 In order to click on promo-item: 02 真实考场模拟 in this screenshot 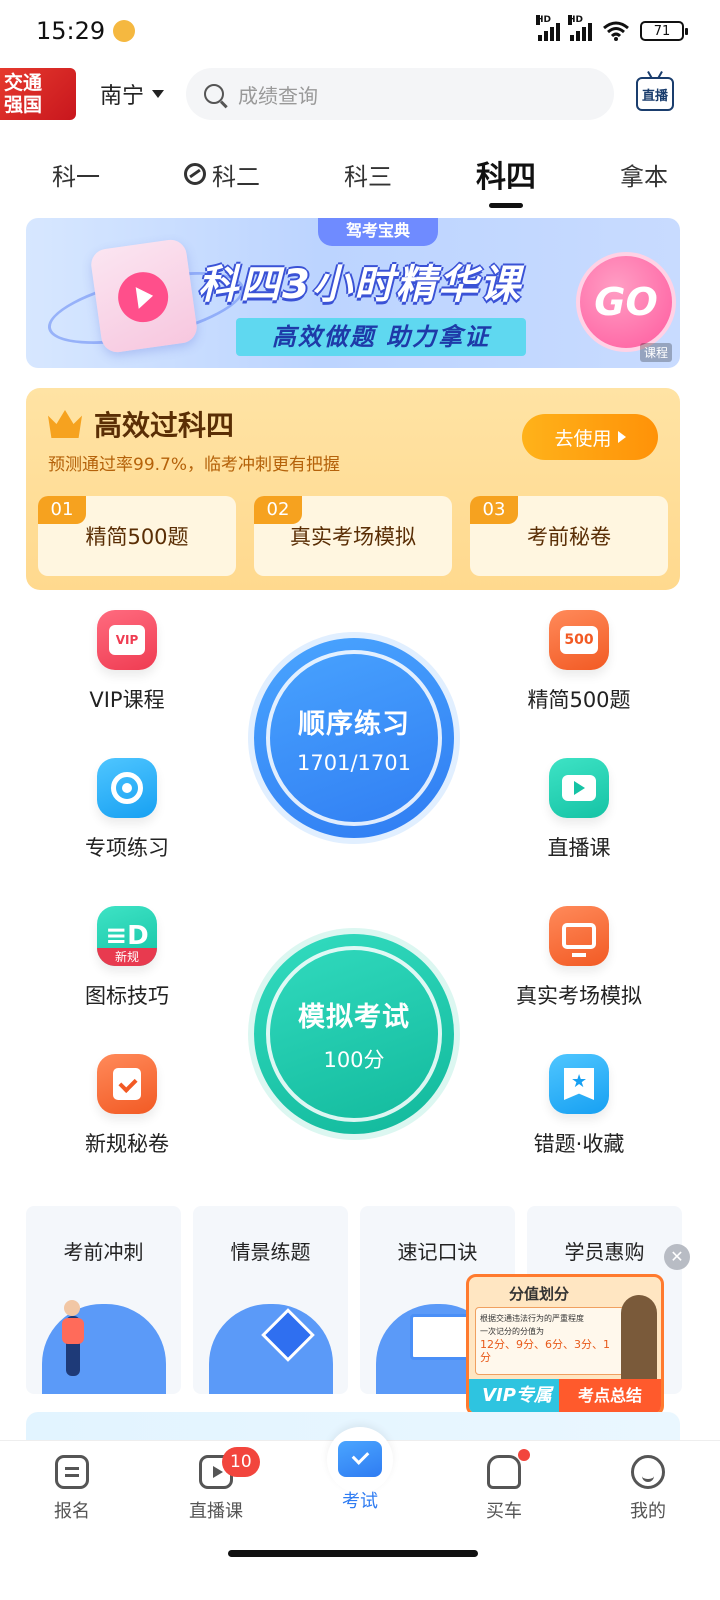, I will do `click(353, 536)`.